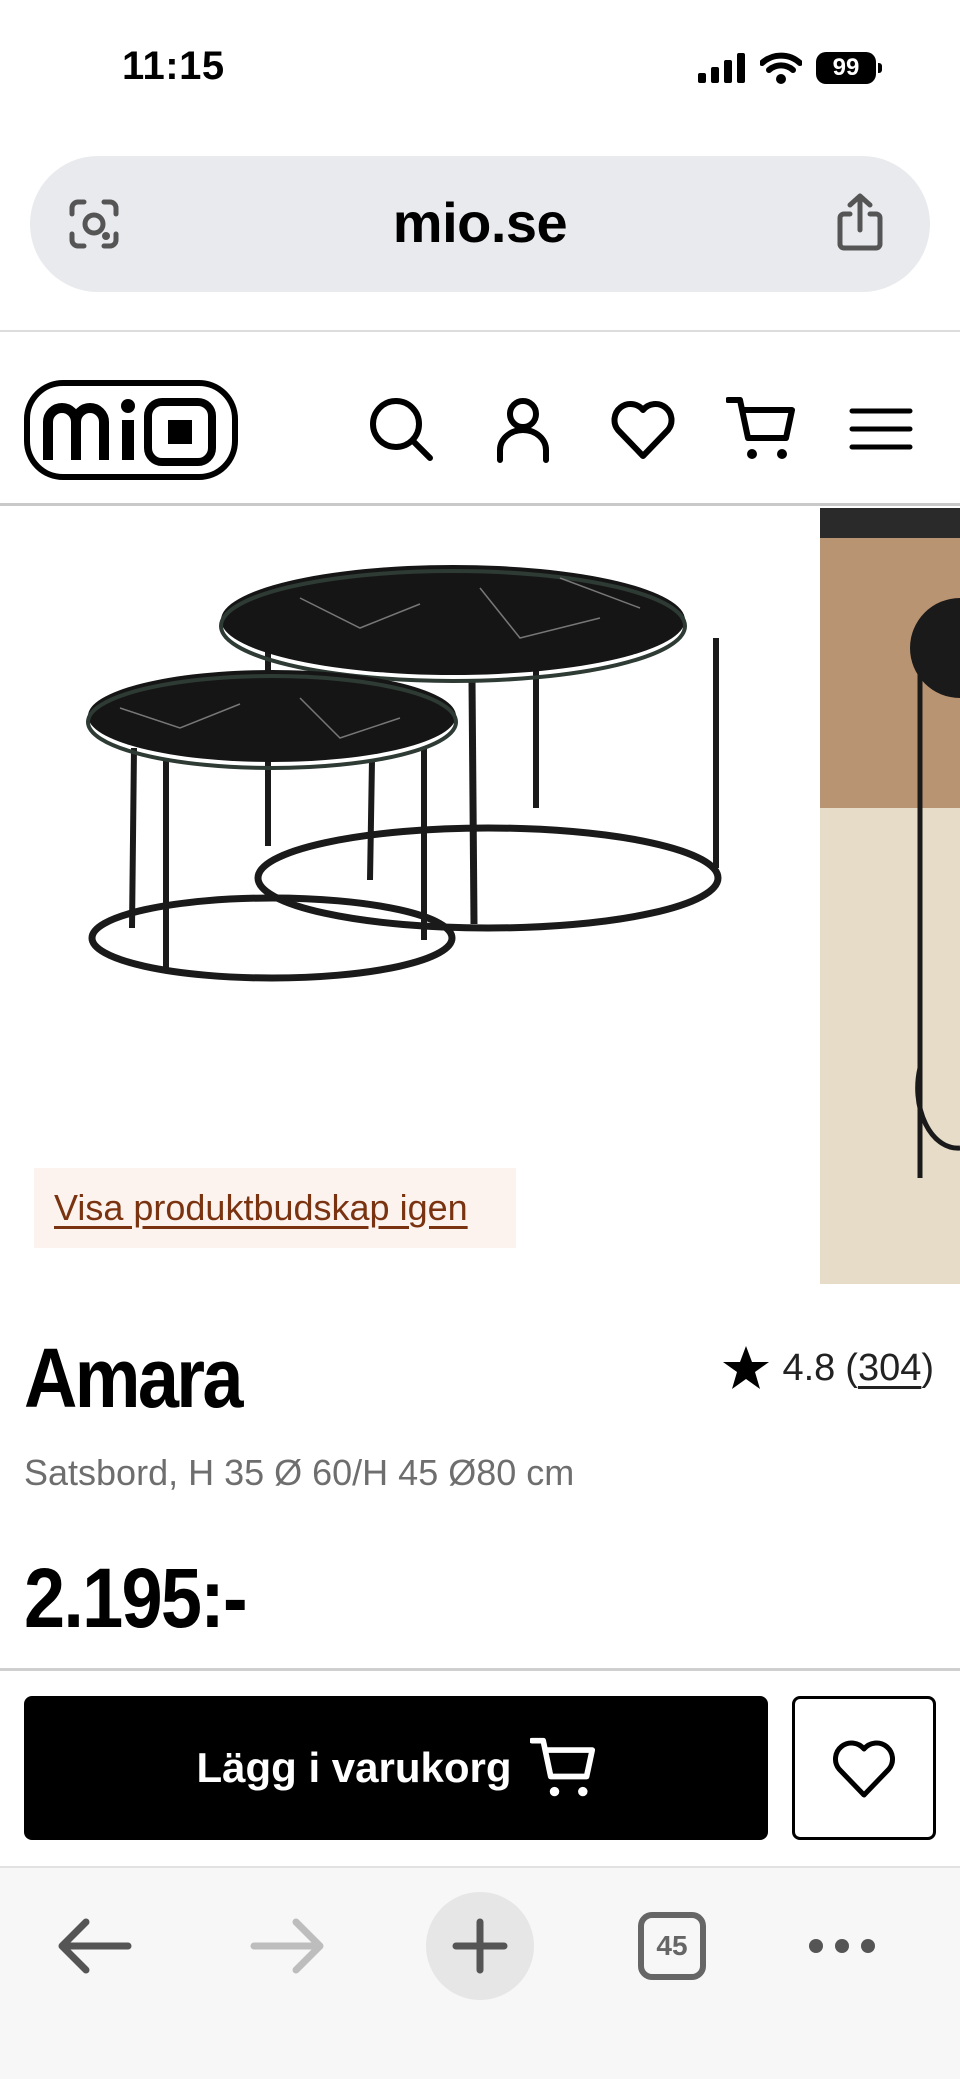 This screenshot has height=2079, width=960. Describe the element at coordinates (809, 1367) in the screenshot. I see `rating-value: 4.8` at that location.